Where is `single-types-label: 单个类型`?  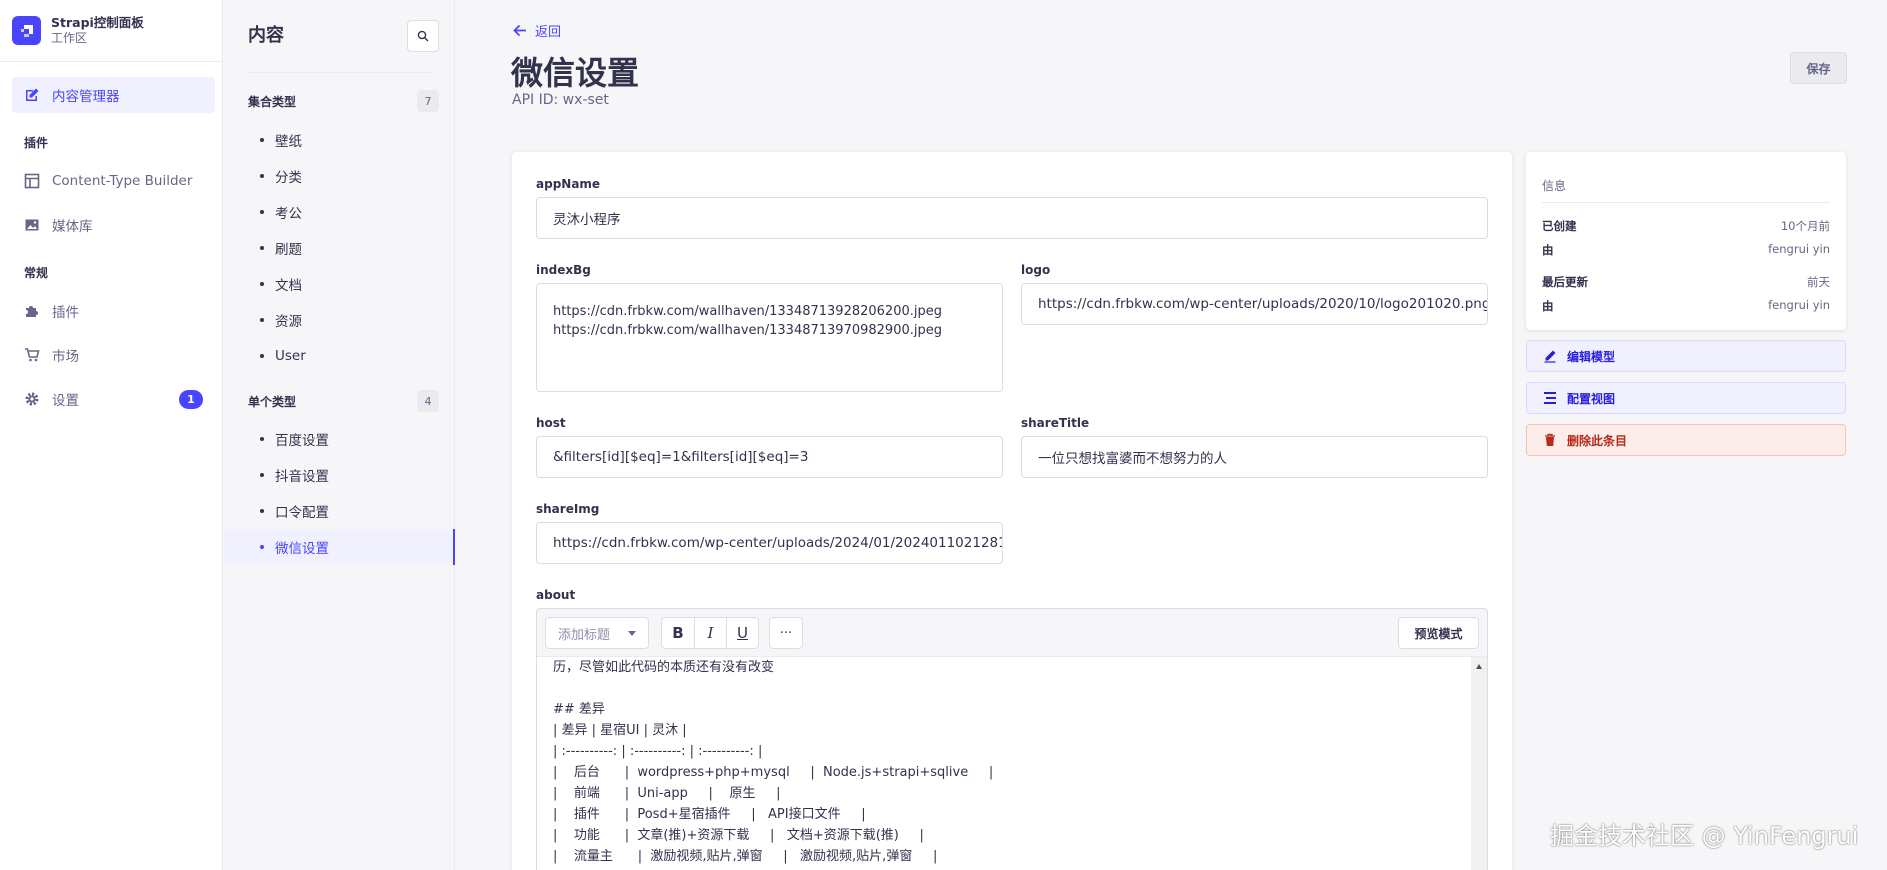
single-types-label: 单个类型 is located at coordinates (272, 401).